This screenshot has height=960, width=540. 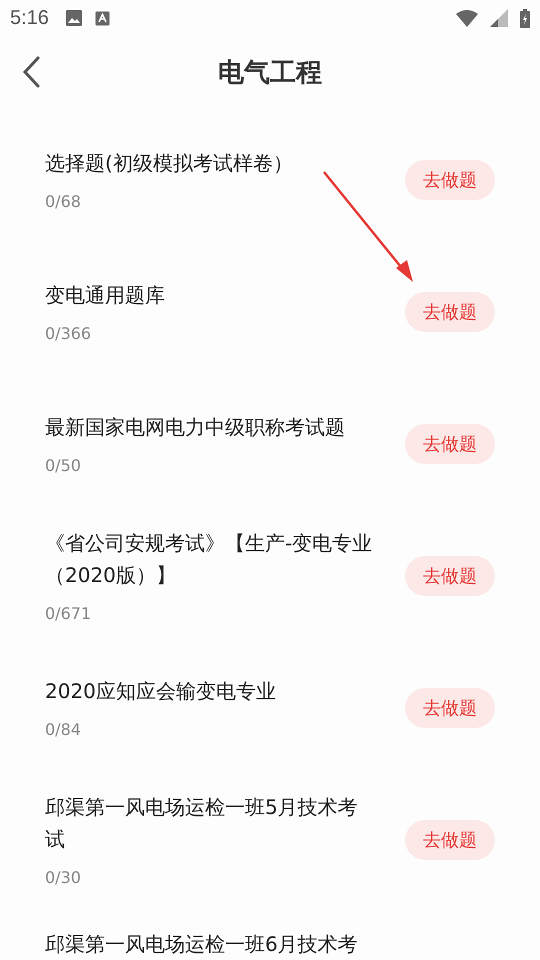 What do you see at coordinates (63, 878) in the screenshot?
I see `progress-count: 0/30` at bounding box center [63, 878].